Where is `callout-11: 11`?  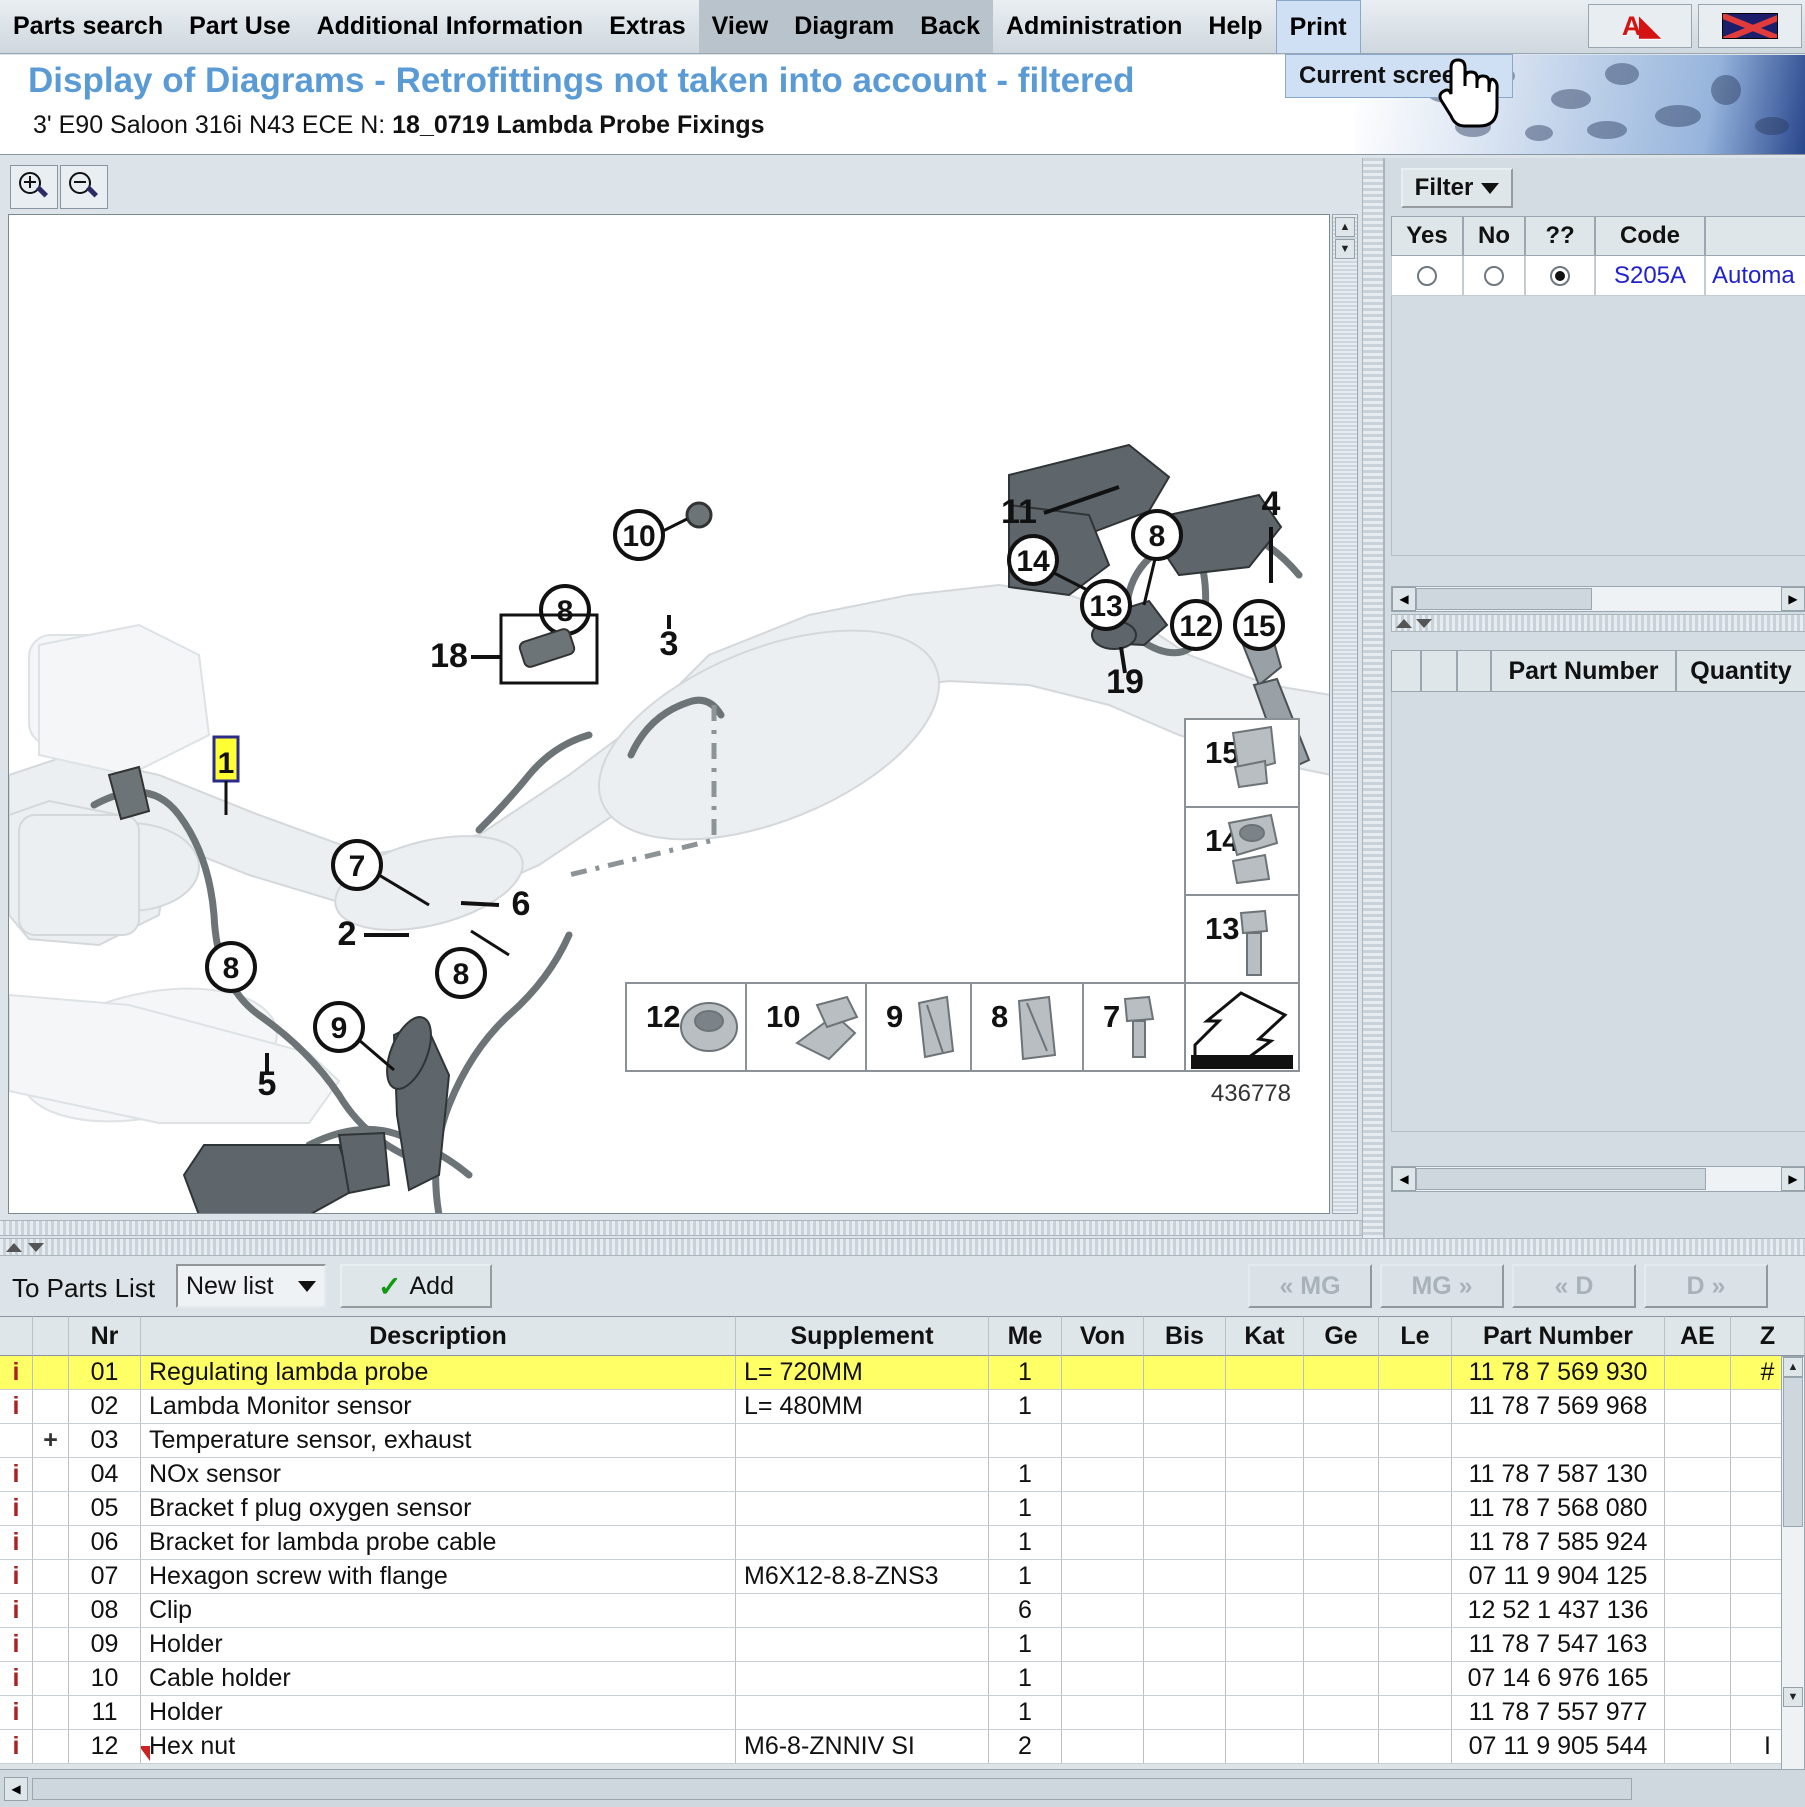 callout-11: 11 is located at coordinates (1019, 512).